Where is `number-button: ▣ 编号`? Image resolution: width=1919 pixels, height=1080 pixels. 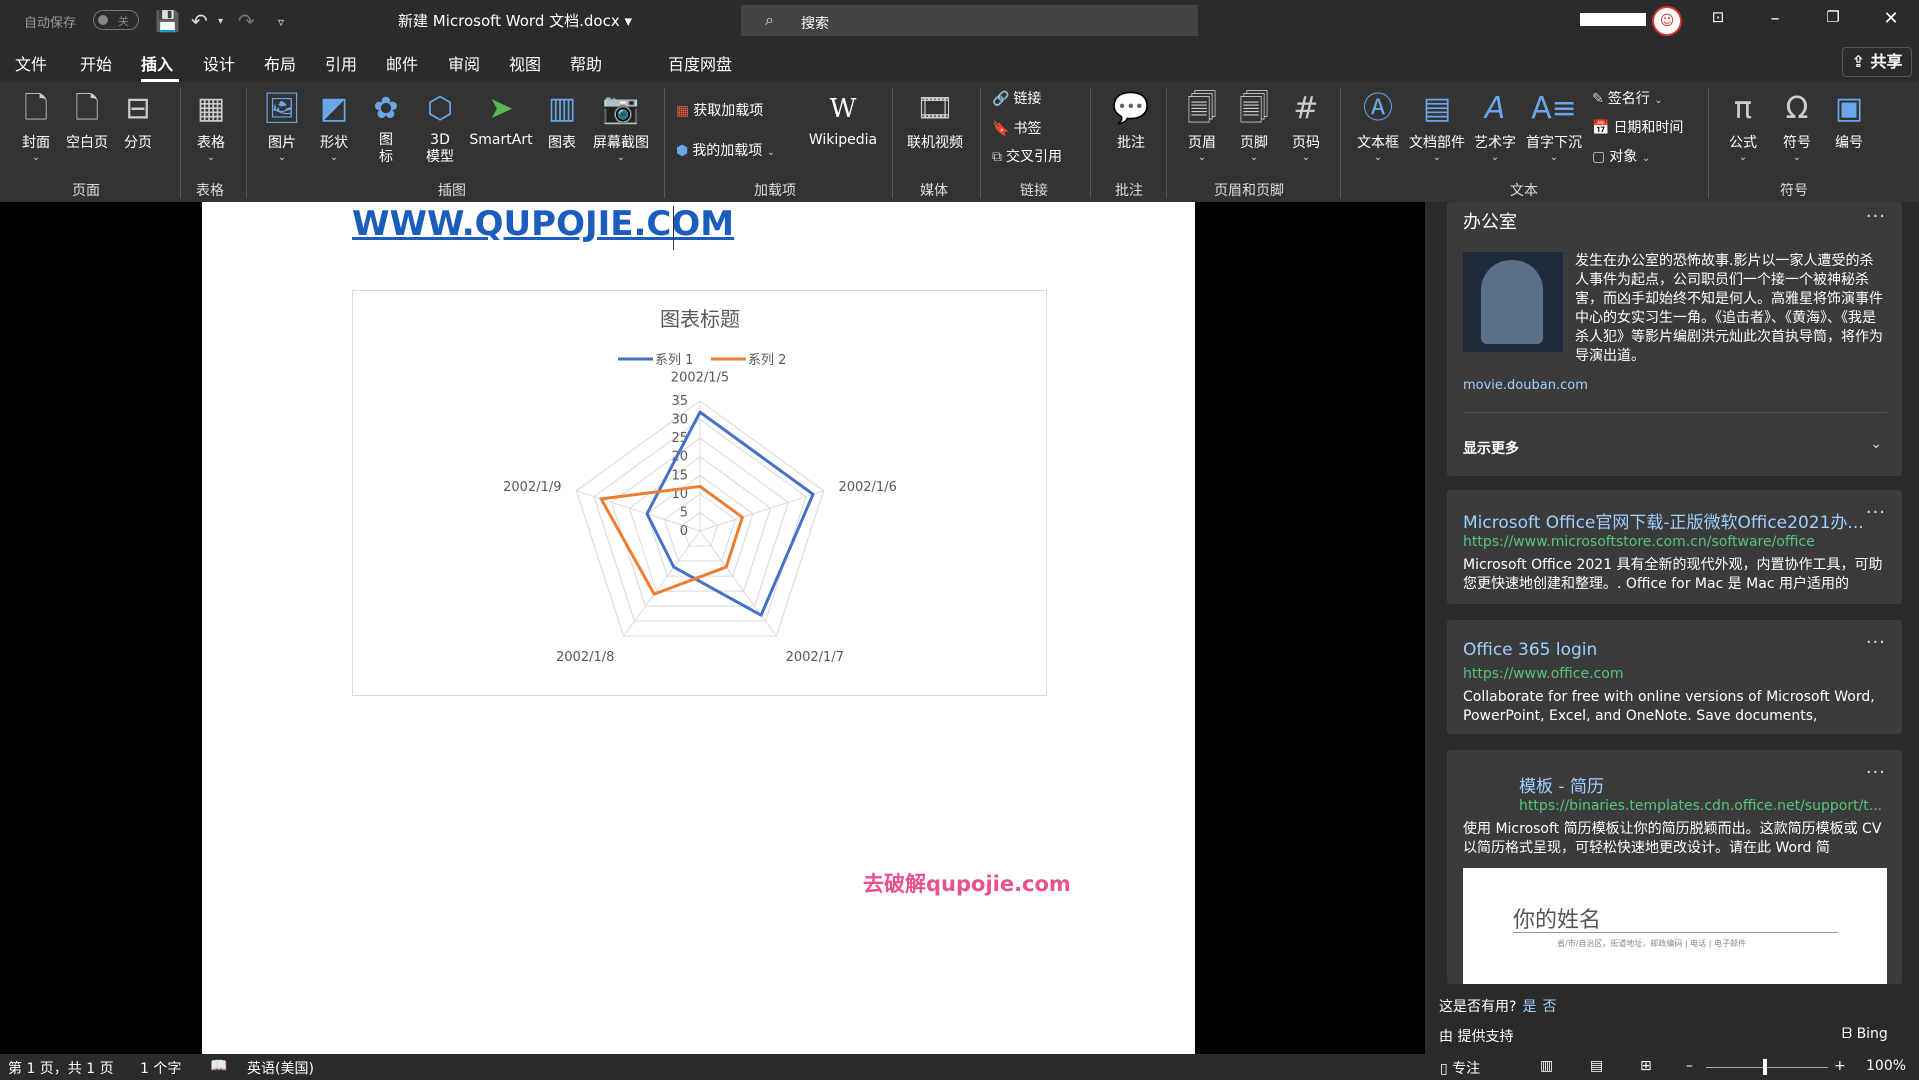 number-button: ▣ 编号 is located at coordinates (1849, 120).